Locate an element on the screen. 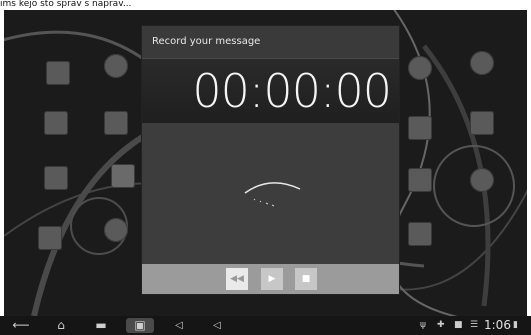 Image resolution: width=531 pixels, height=335 pixels. rewind-icon: ◀◀ is located at coordinates (237, 279).